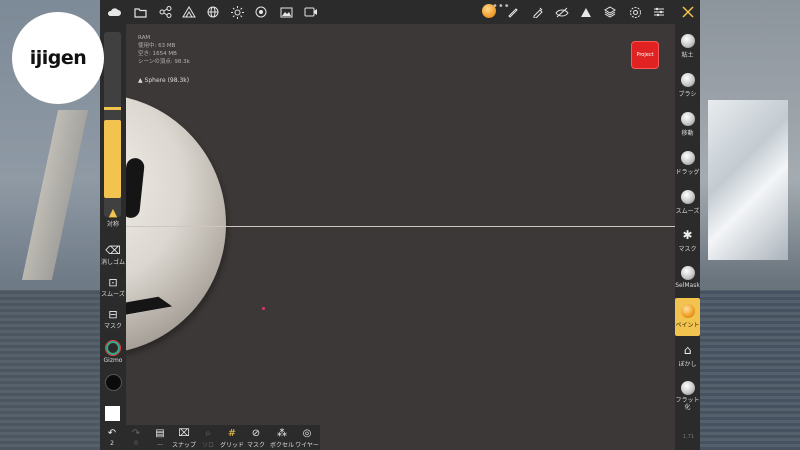 This screenshot has height=450, width=800. Describe the element at coordinates (687, 311) in the screenshot. I see `paint-icon` at that location.